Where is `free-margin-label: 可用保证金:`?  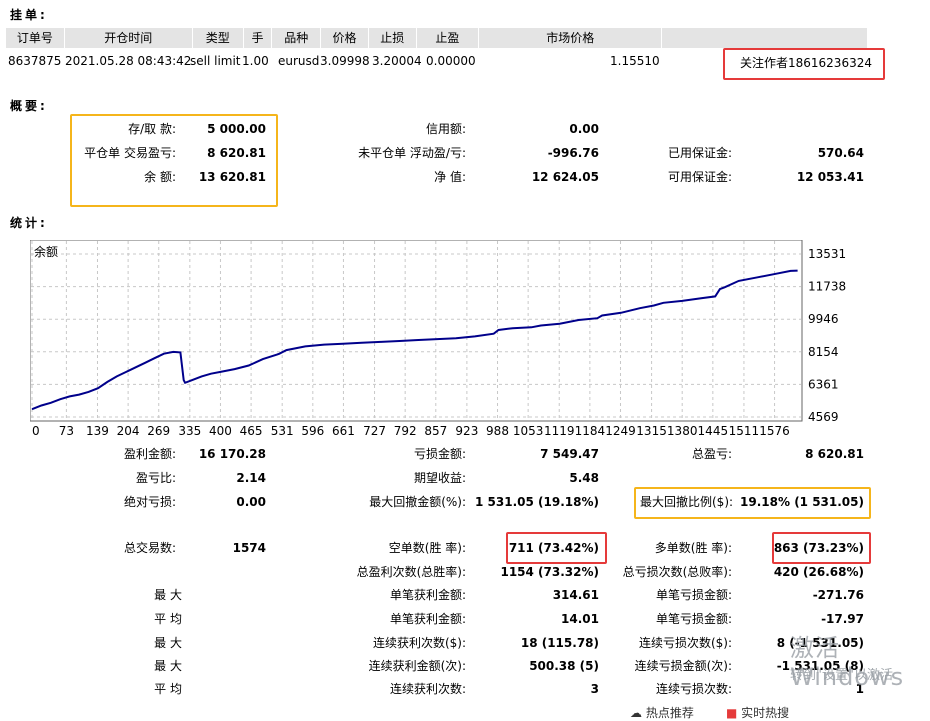
free-margin-label: 可用保证金: is located at coordinates (699, 177).